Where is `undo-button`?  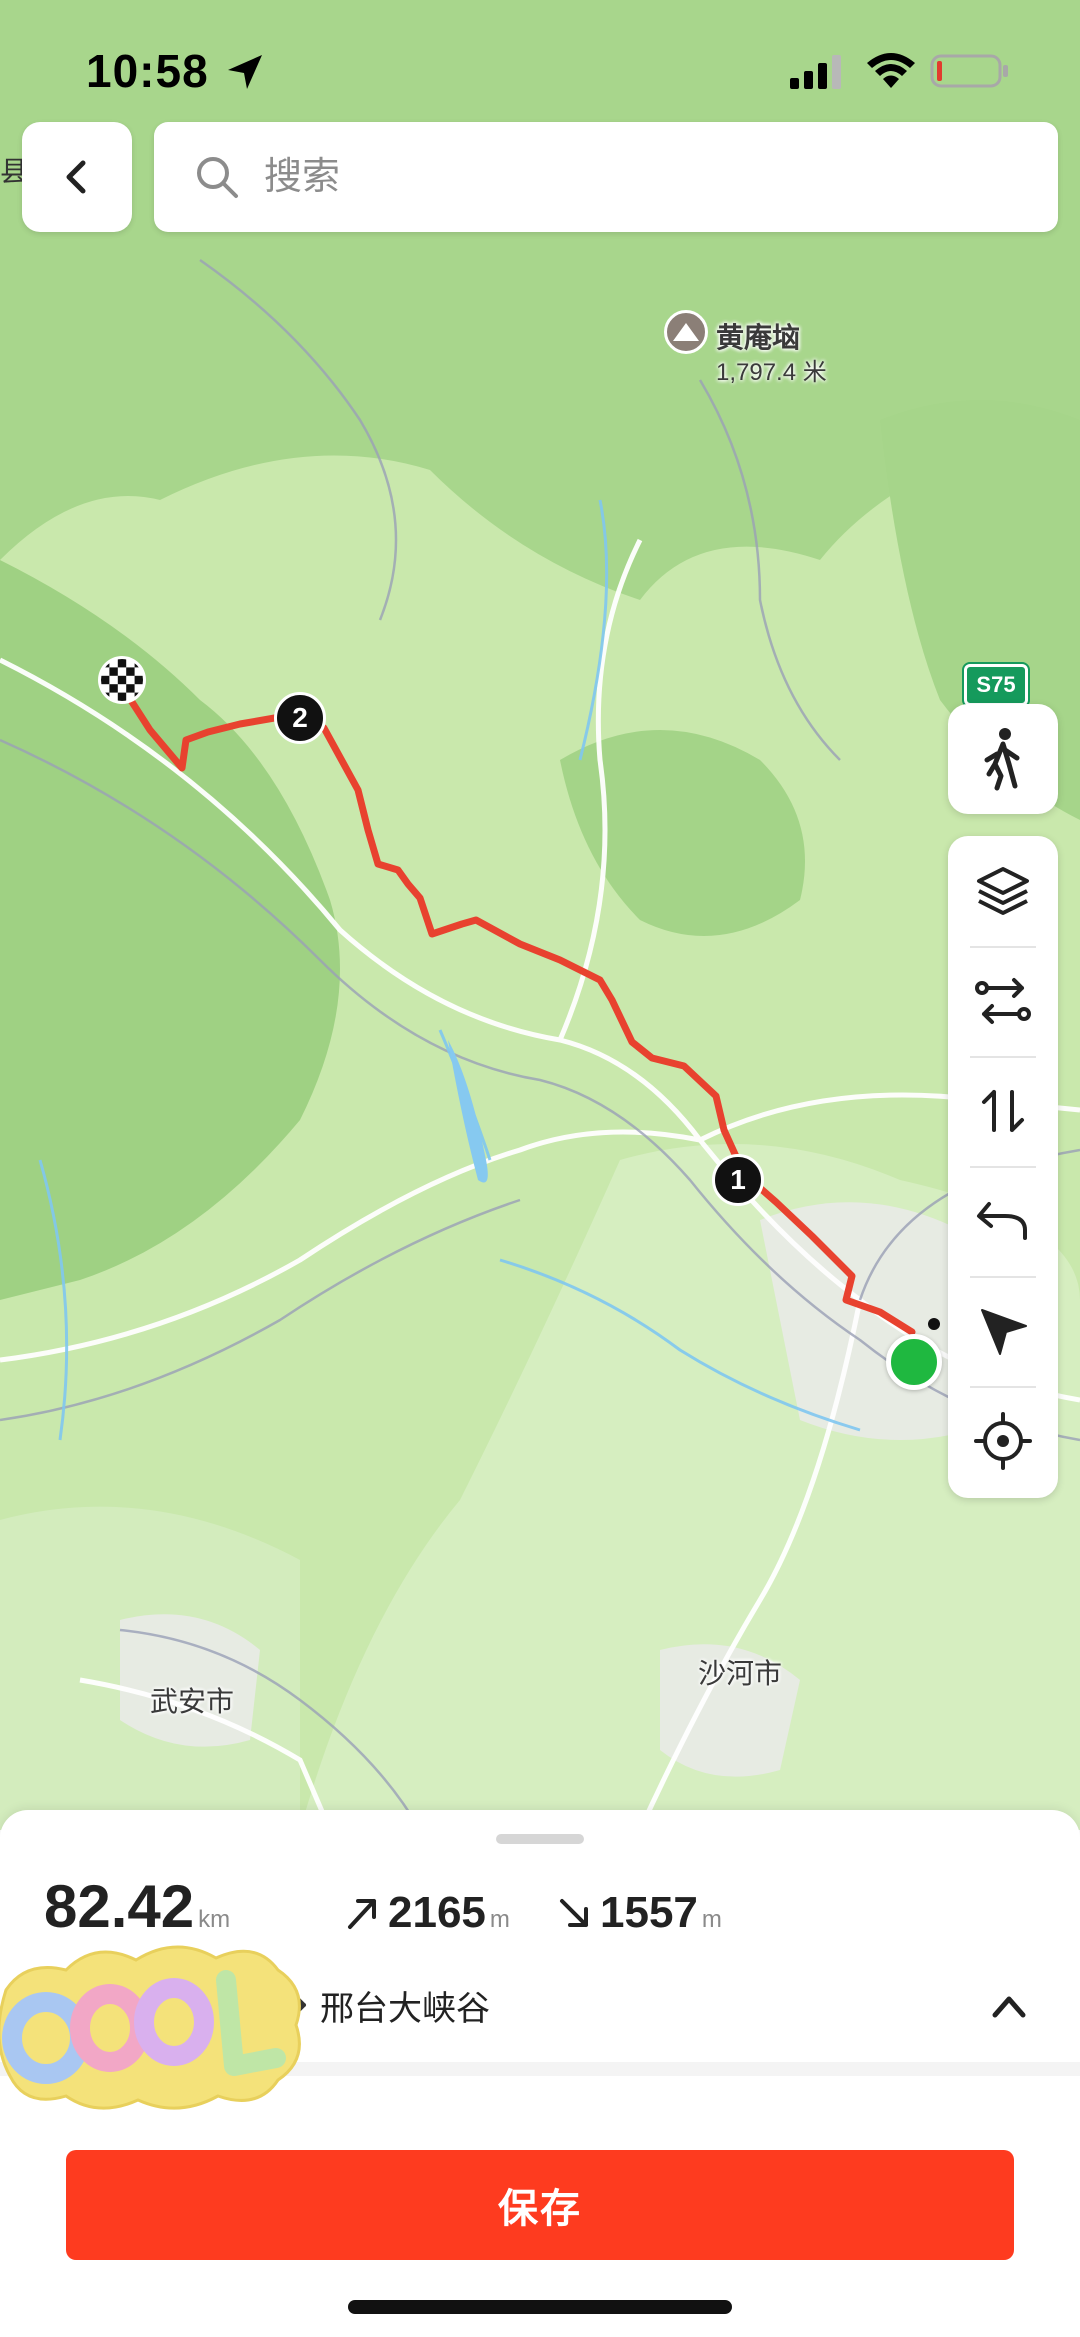 undo-button is located at coordinates (1003, 1221).